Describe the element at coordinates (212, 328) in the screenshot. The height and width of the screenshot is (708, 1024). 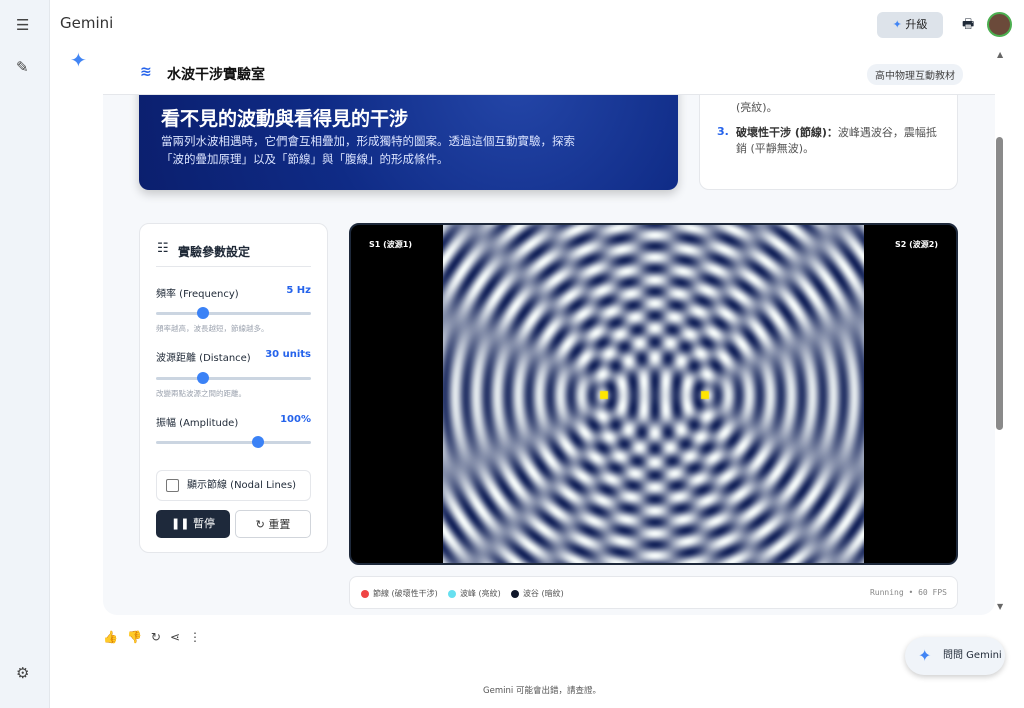
I see `frequency-hint: 頻率越高，波長越短，節線越多。` at that location.